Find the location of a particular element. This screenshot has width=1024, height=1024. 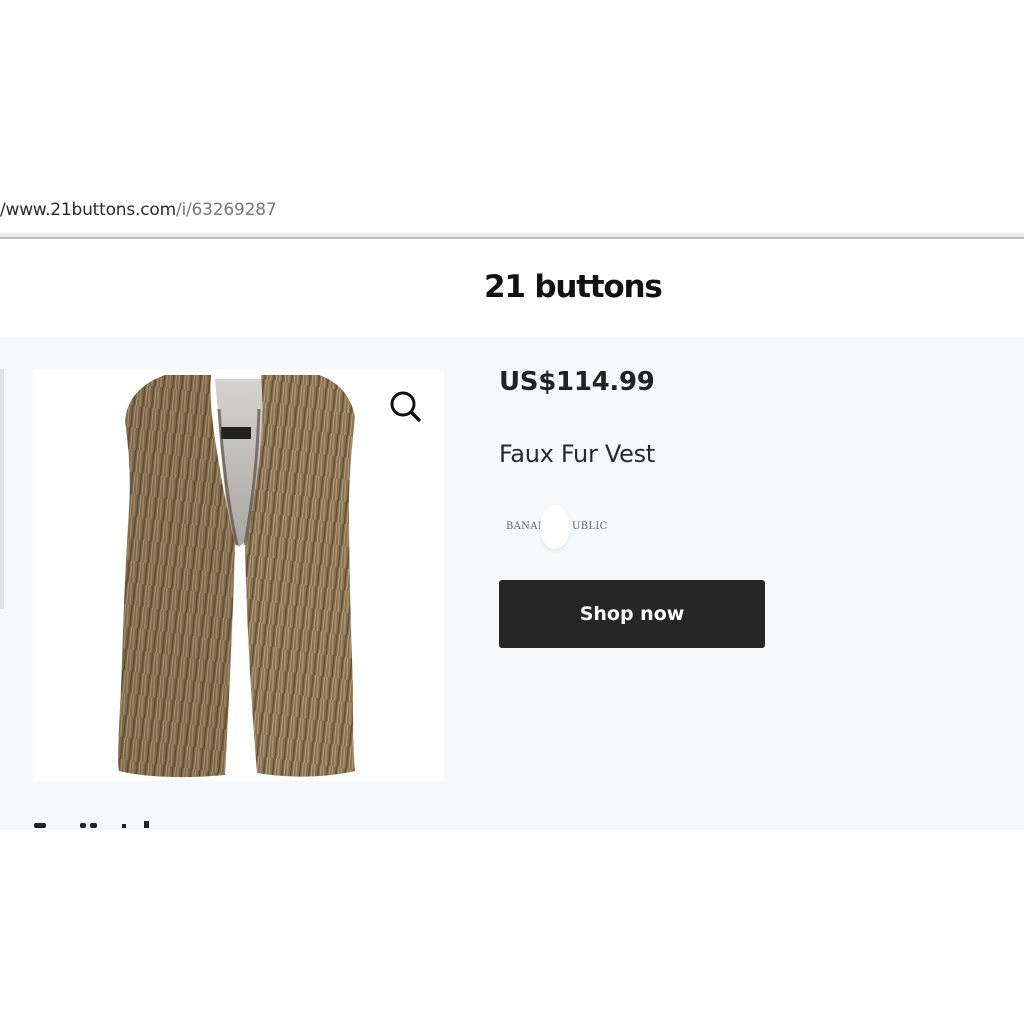

brand-logo: BANAN UBLIC is located at coordinates (562, 525).